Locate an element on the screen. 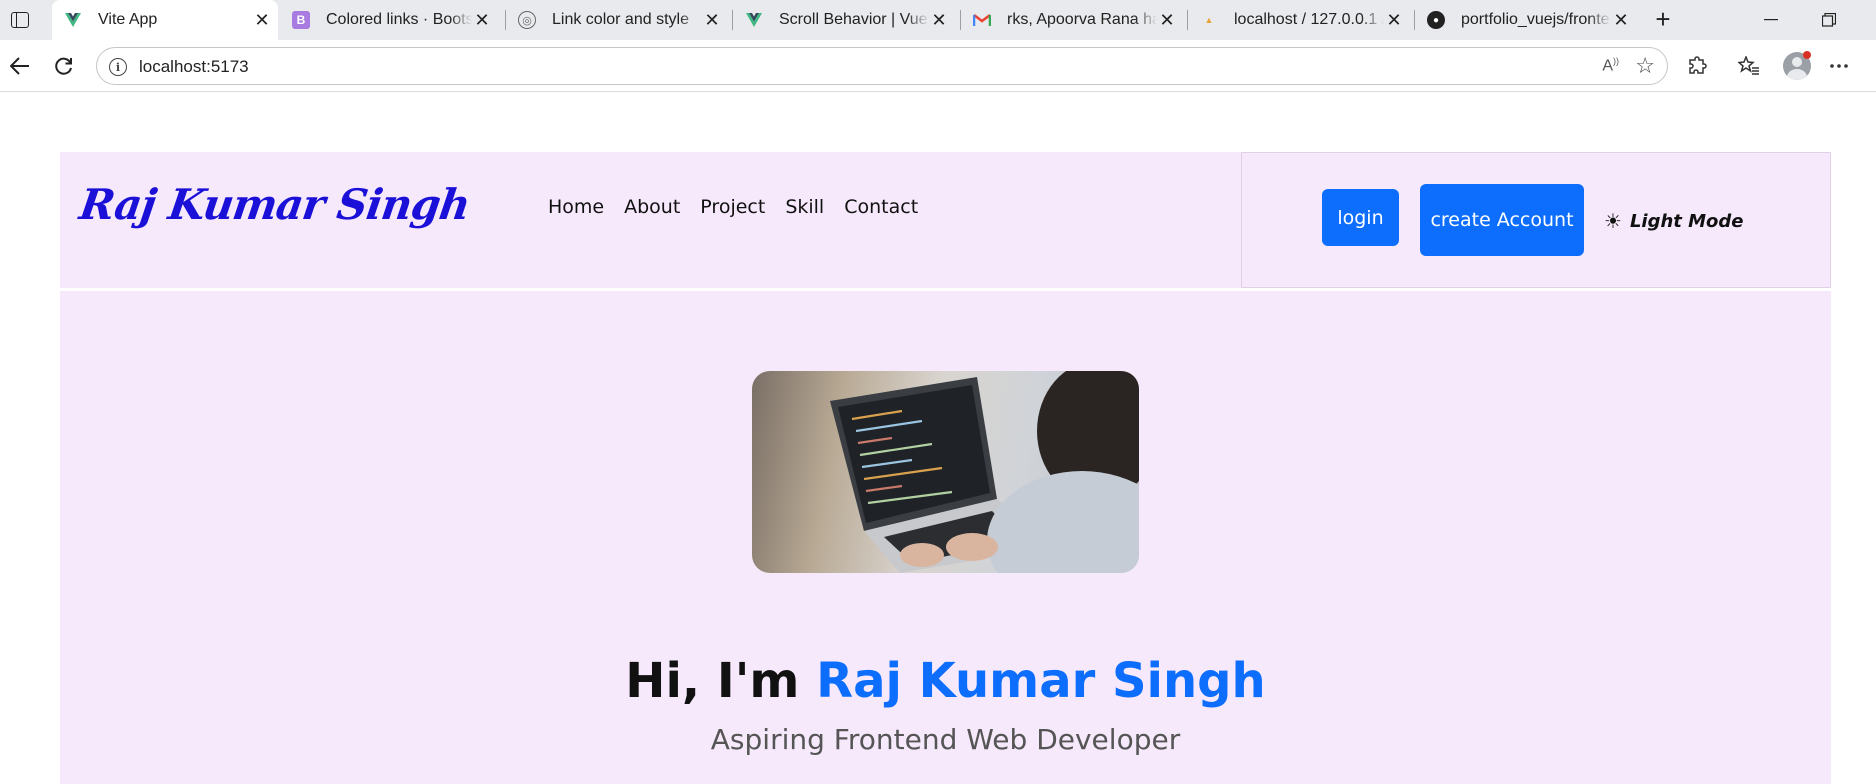  nav-link-skill: Skill is located at coordinates (804, 207).